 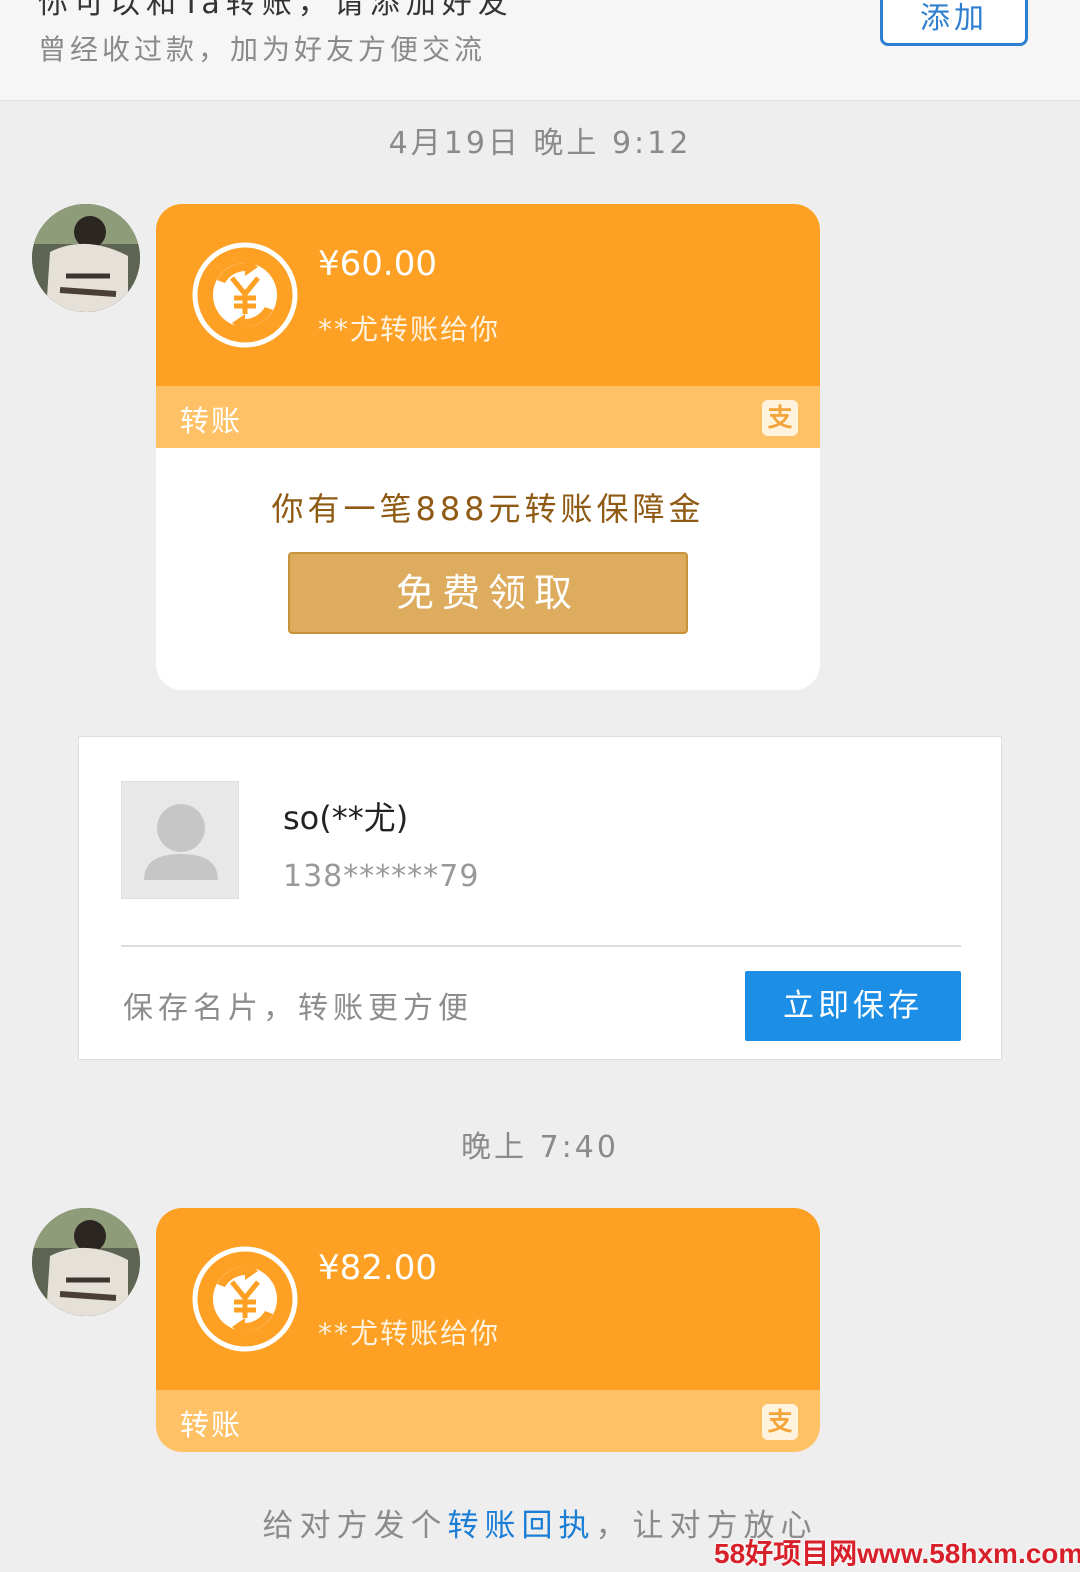 What do you see at coordinates (897, 1553) in the screenshot?
I see `watermark: 58好项目网www.58hxm.com` at bounding box center [897, 1553].